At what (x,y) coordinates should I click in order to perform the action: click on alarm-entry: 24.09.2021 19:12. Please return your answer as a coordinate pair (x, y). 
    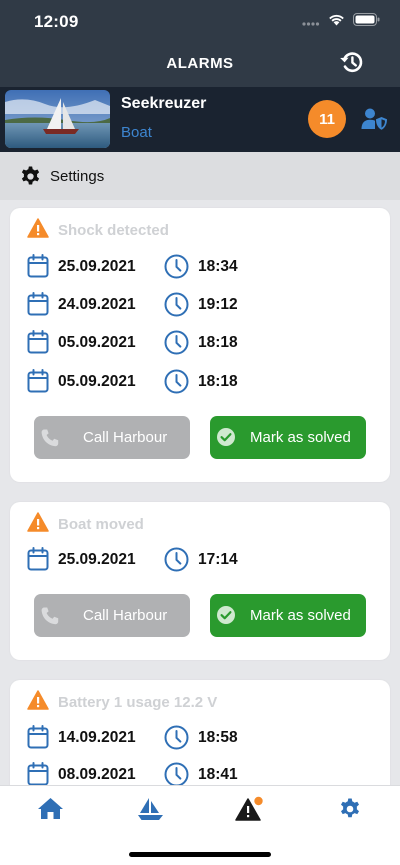
    Looking at the image, I should click on (197, 305).